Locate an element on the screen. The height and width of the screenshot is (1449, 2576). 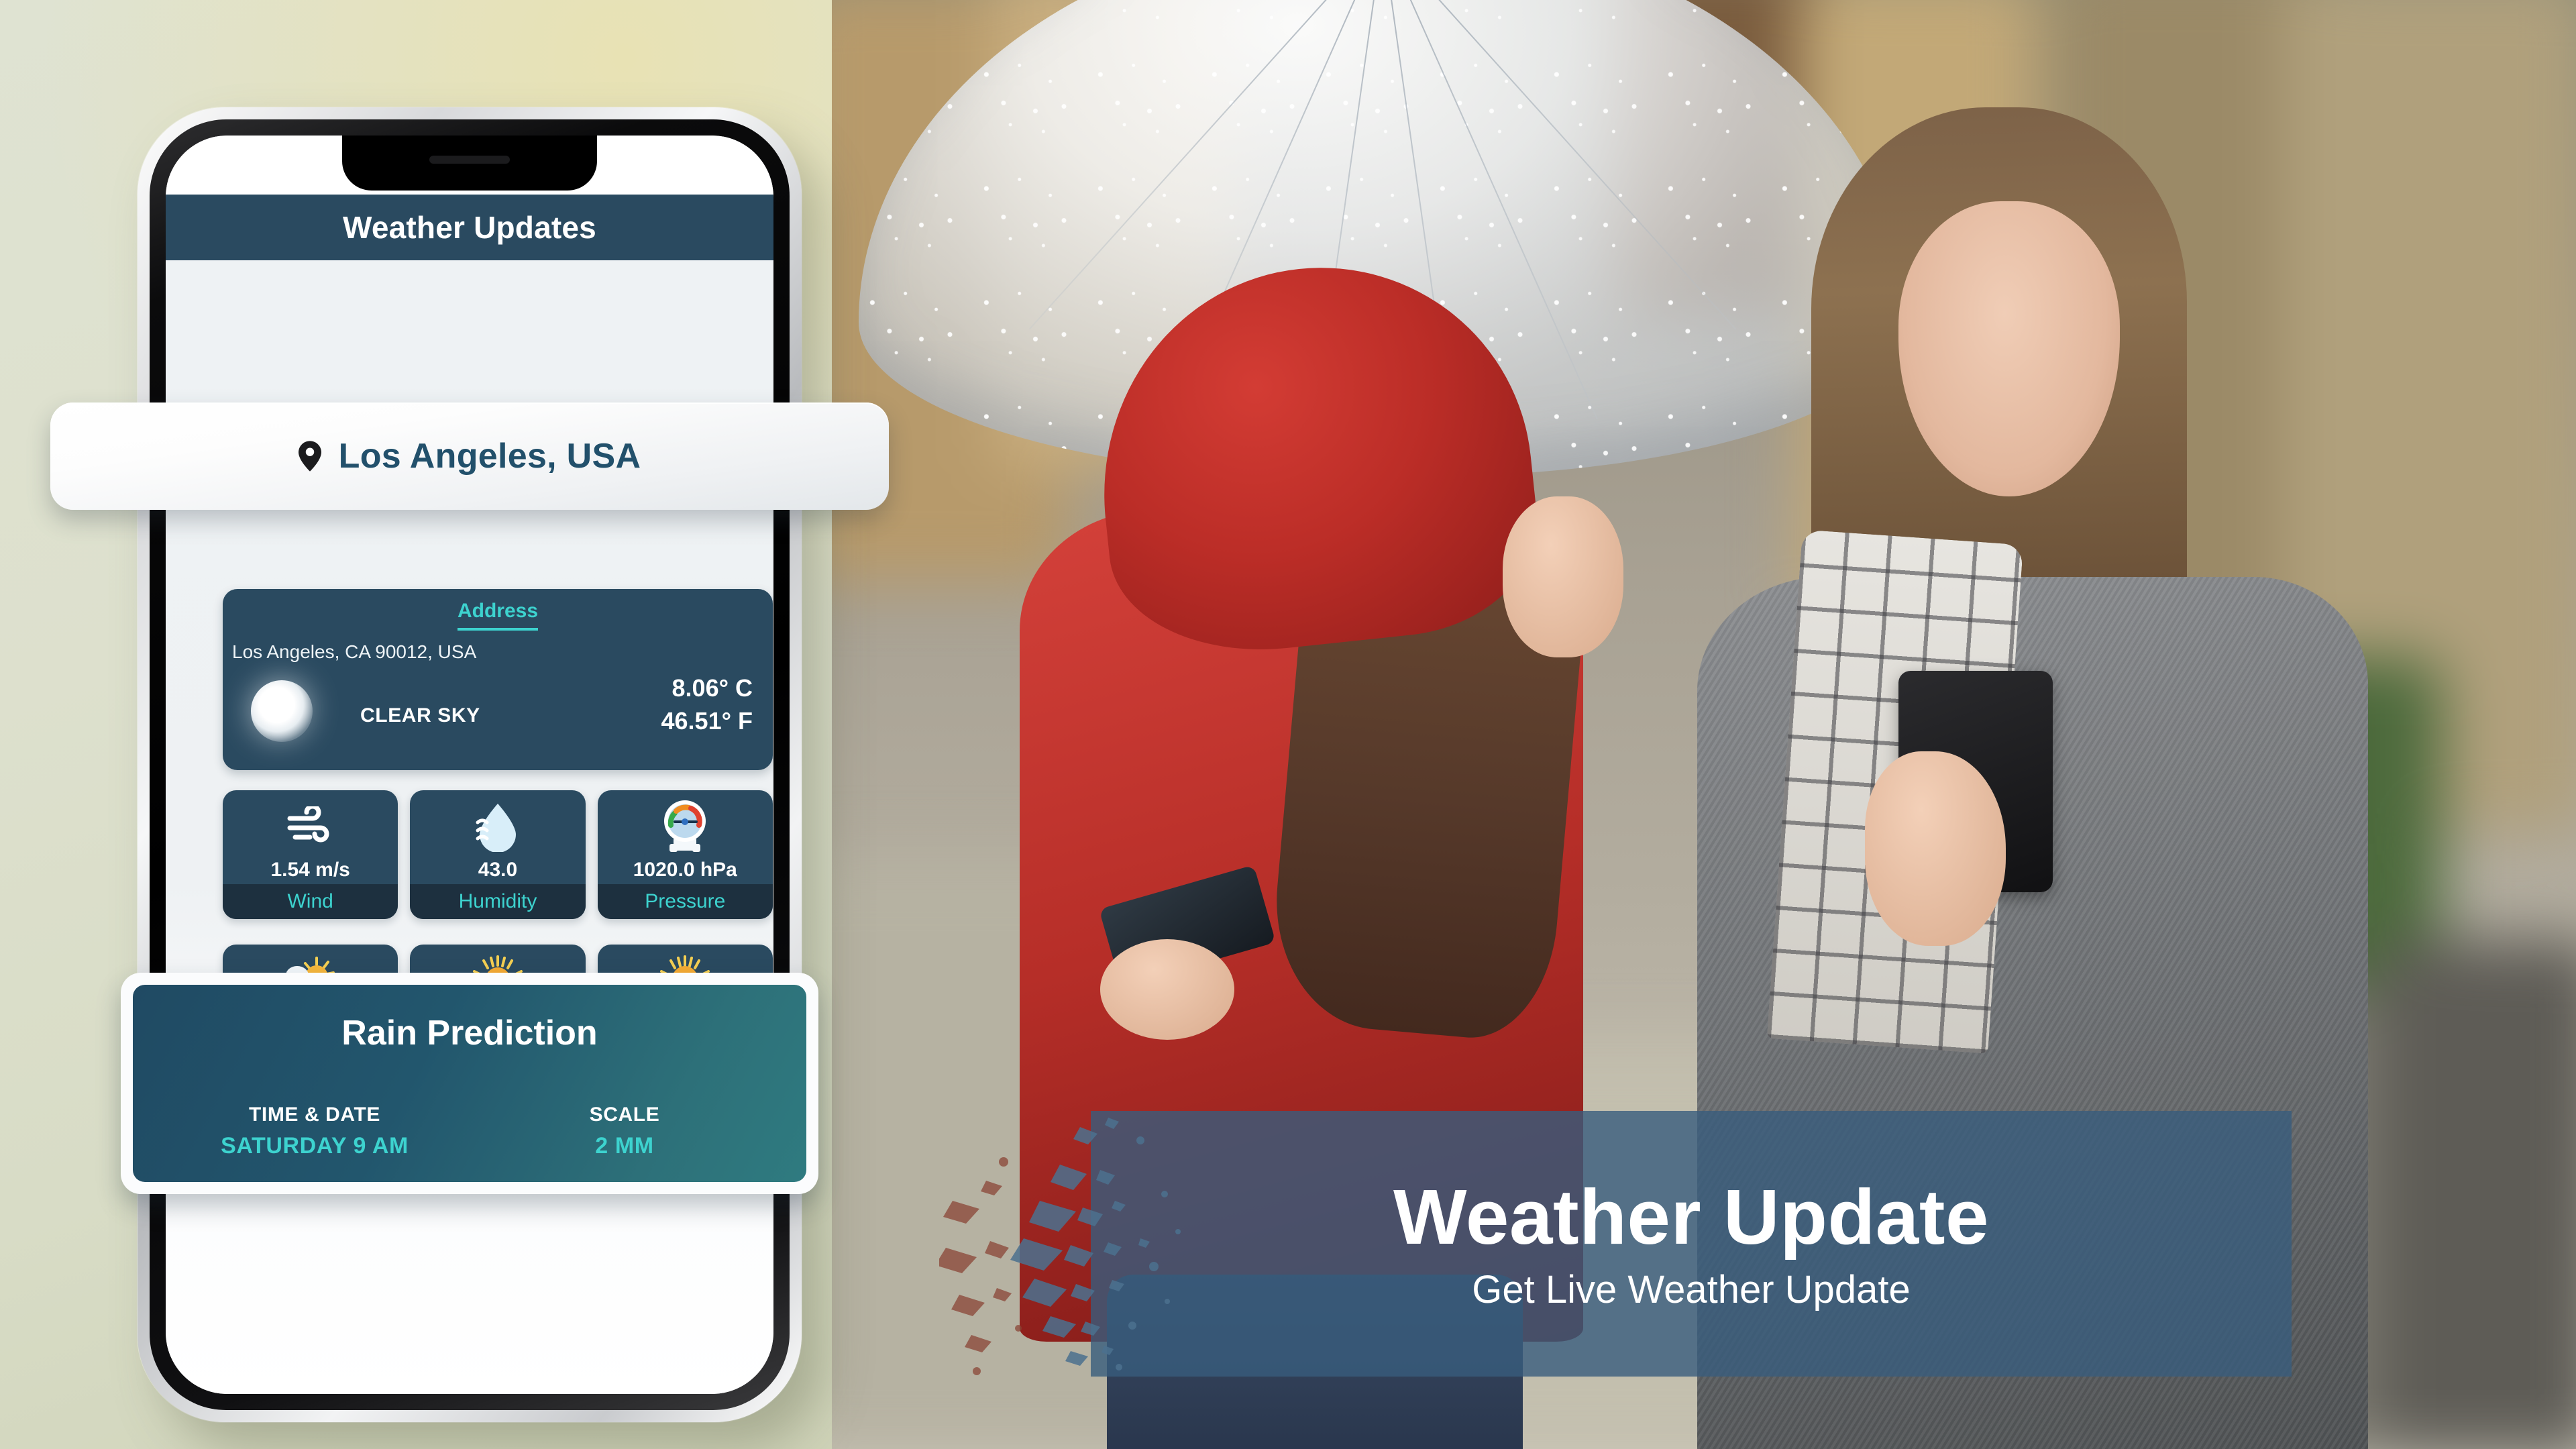
phone-notch is located at coordinates (469, 163).